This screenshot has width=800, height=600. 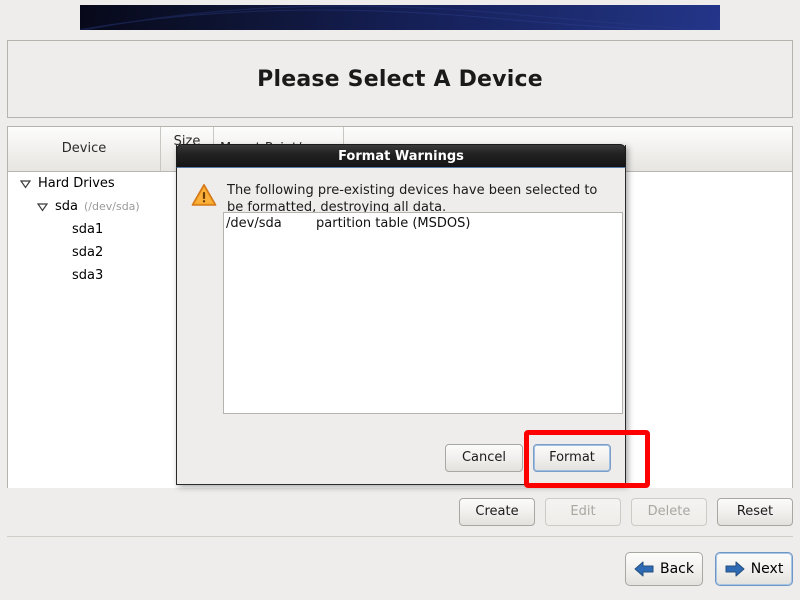 I want to click on dialog-titlebar: Format Warnings, so click(x=401, y=156).